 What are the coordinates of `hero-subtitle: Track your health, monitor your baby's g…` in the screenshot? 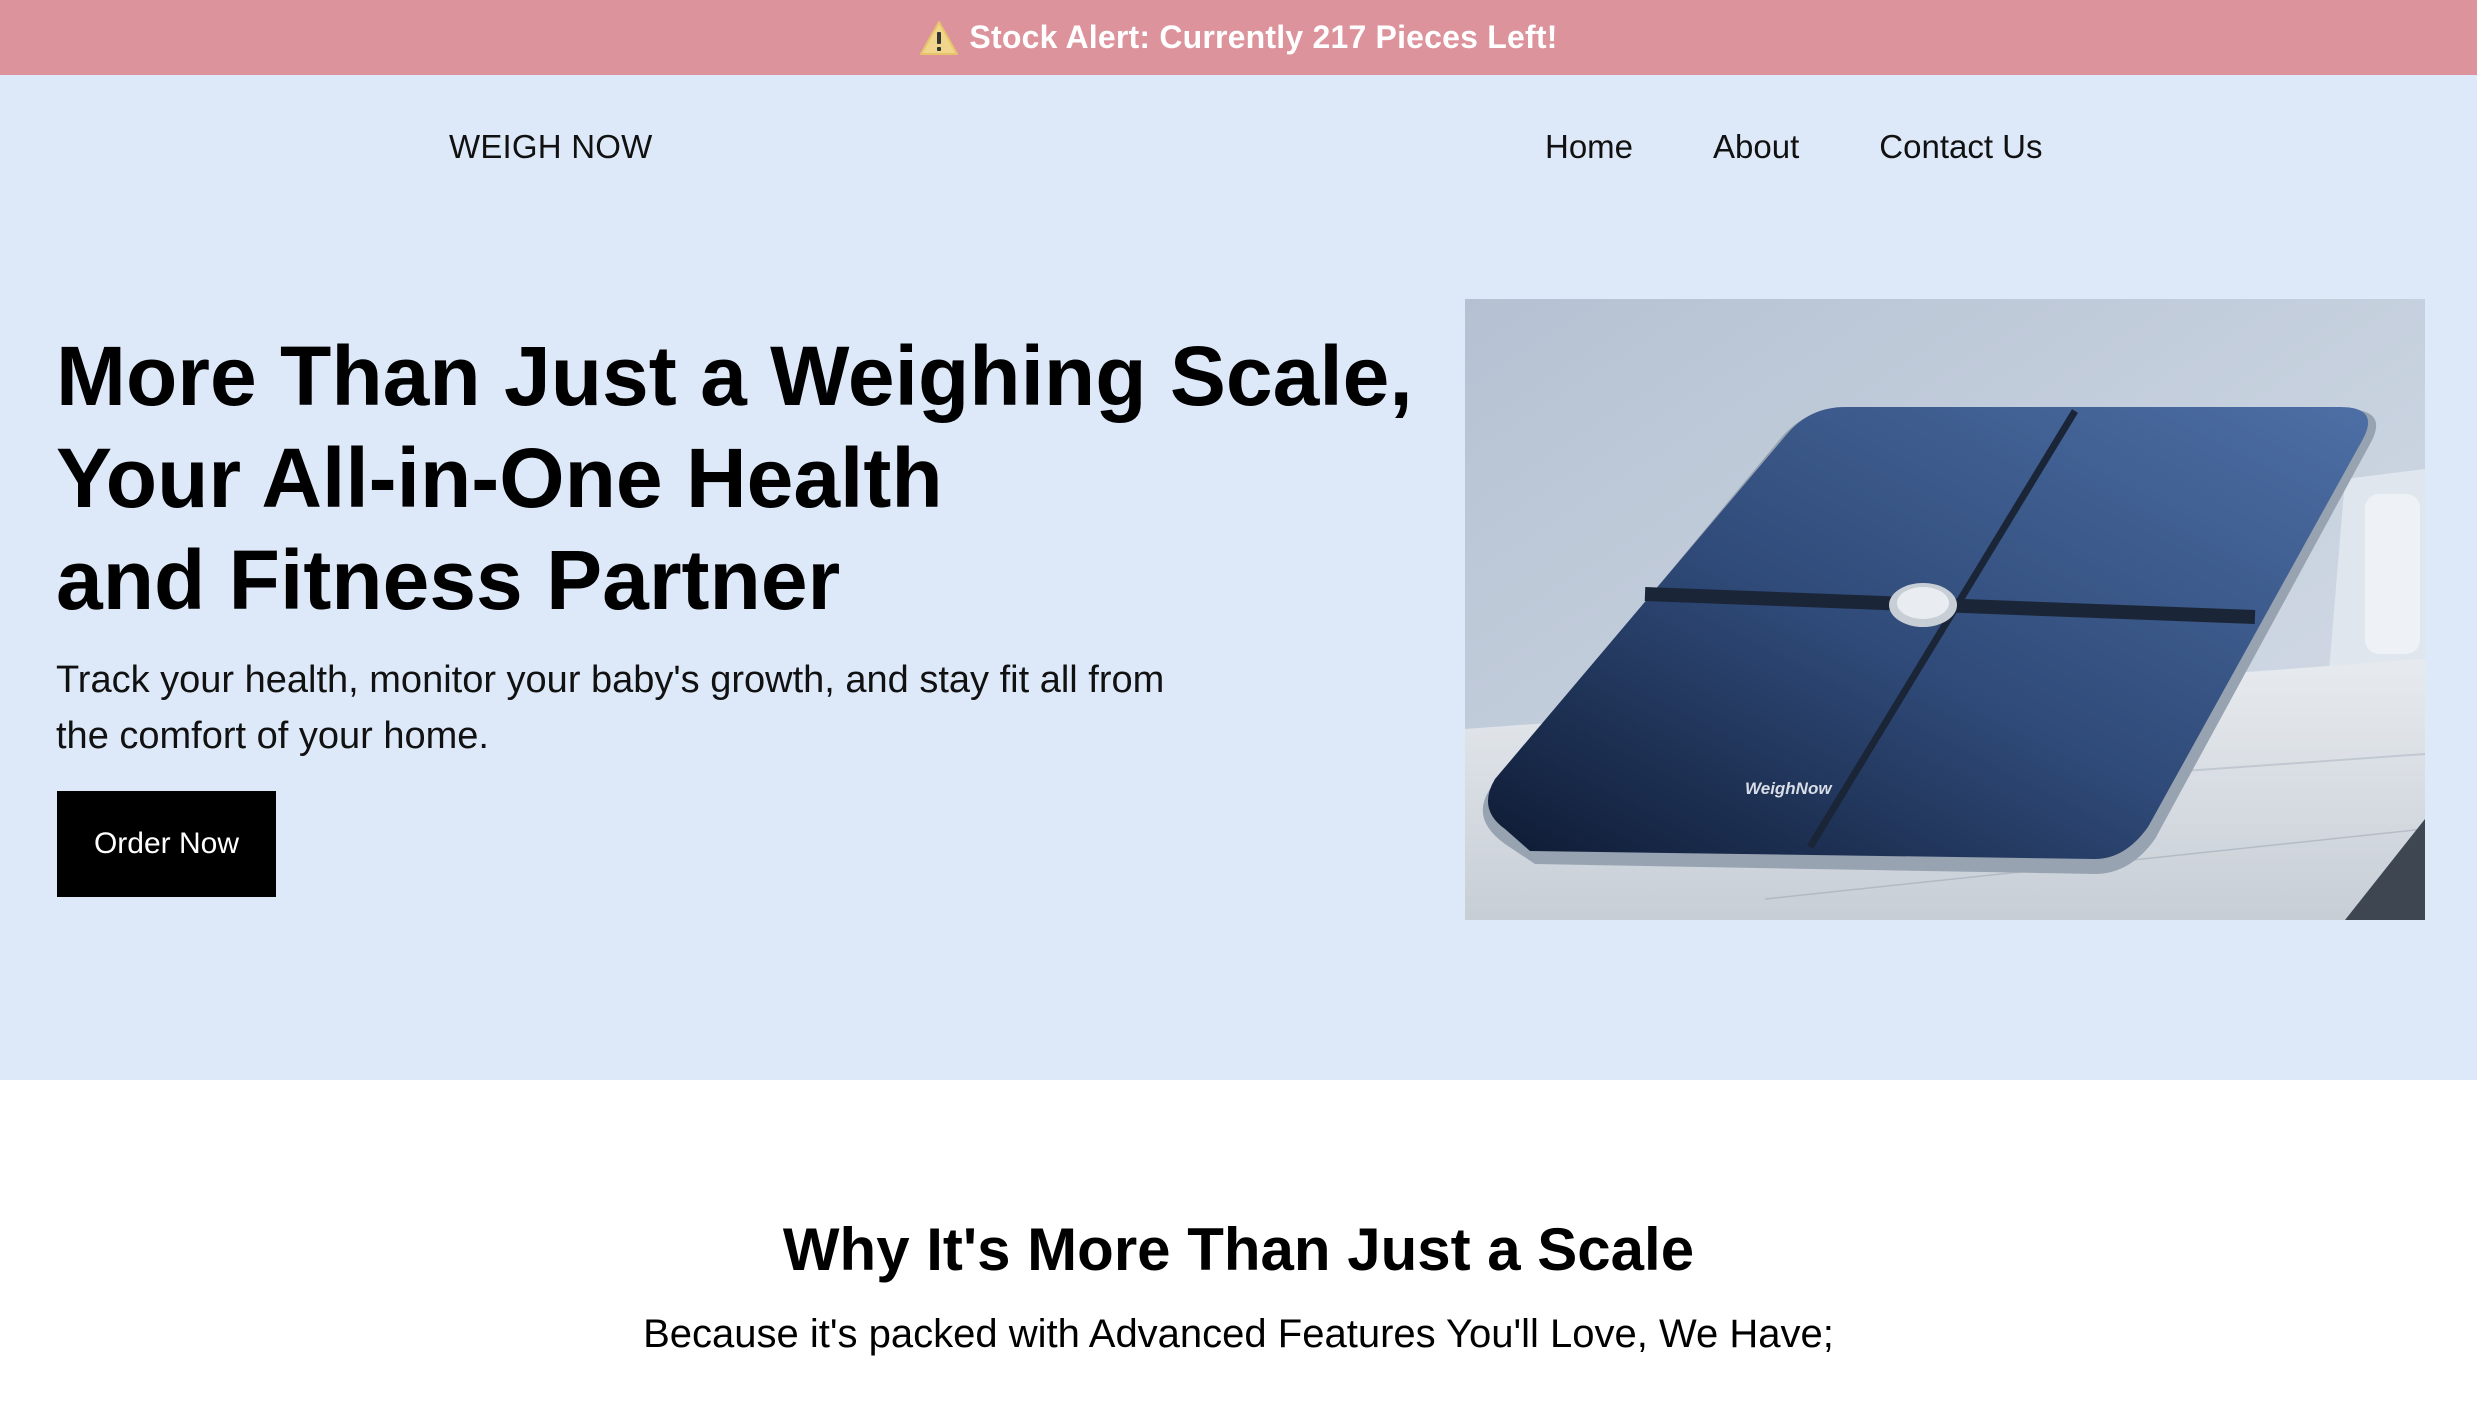 It's located at (610, 708).